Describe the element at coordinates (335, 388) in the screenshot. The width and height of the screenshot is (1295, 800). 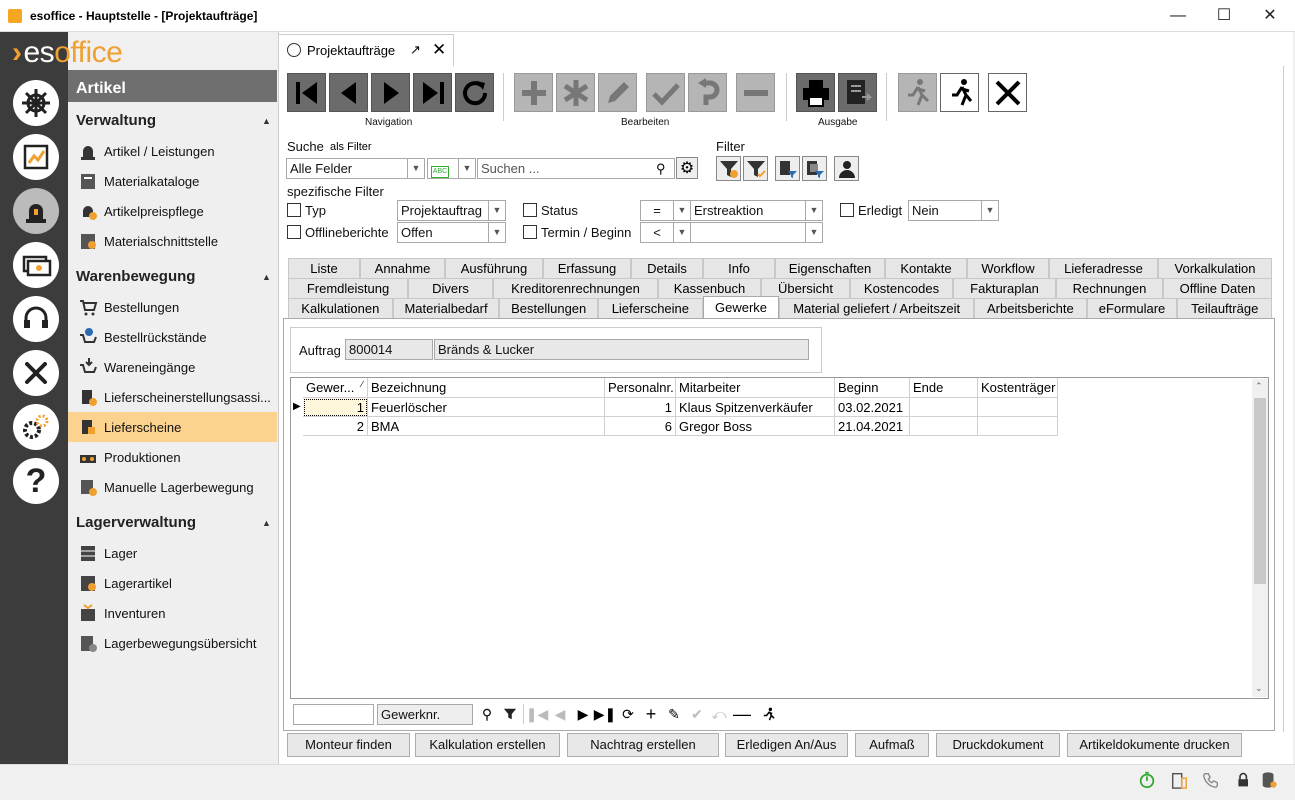
I see `column-header-gewerk: Gewer... ∕` at that location.